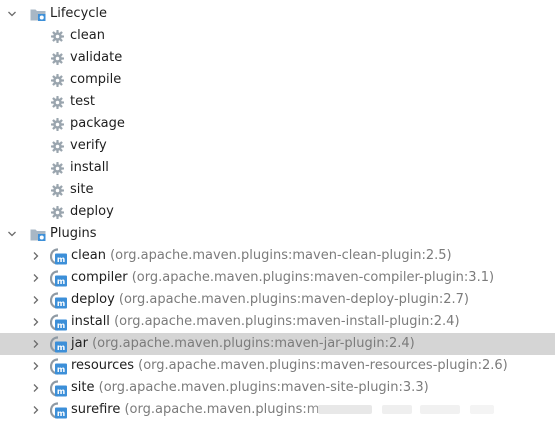 The height and width of the screenshot is (425, 555). I want to click on lifecycle-phase-label: deploy, so click(92, 211).